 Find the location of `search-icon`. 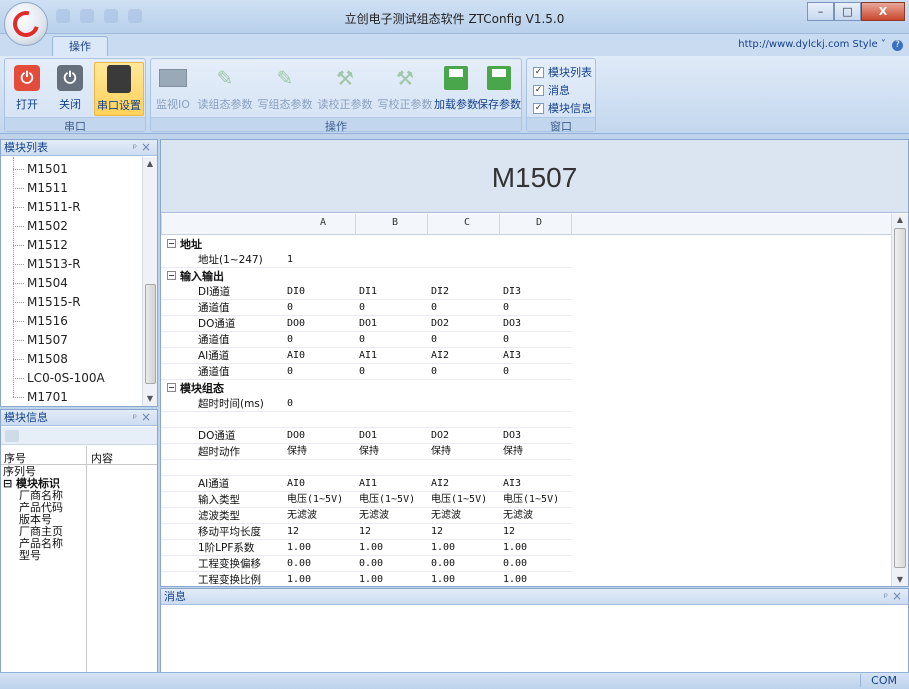

search-icon is located at coordinates (12, 436).